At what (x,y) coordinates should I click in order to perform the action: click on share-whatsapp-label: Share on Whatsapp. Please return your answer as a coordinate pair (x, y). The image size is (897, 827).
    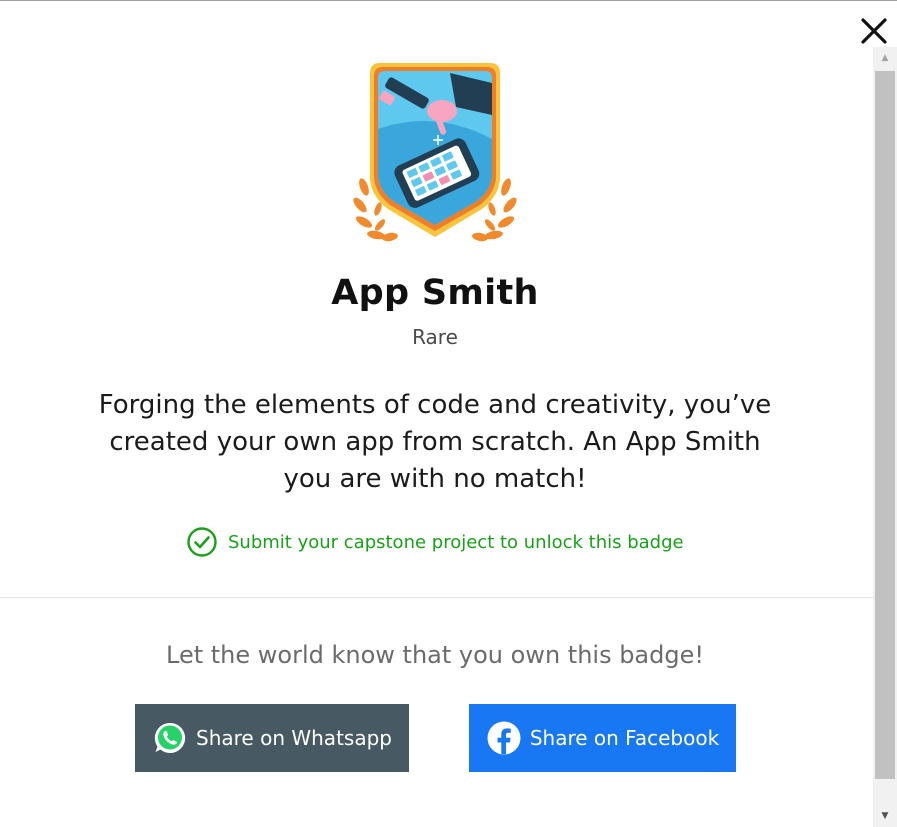
    Looking at the image, I should click on (294, 738).